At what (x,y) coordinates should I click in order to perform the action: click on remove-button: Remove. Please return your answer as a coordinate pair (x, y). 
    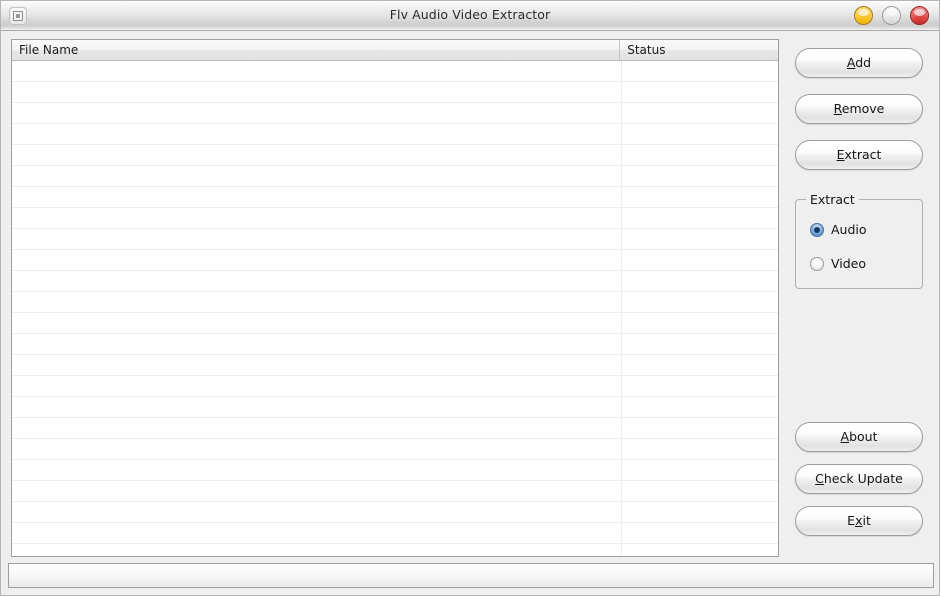
    Looking at the image, I should click on (859, 109).